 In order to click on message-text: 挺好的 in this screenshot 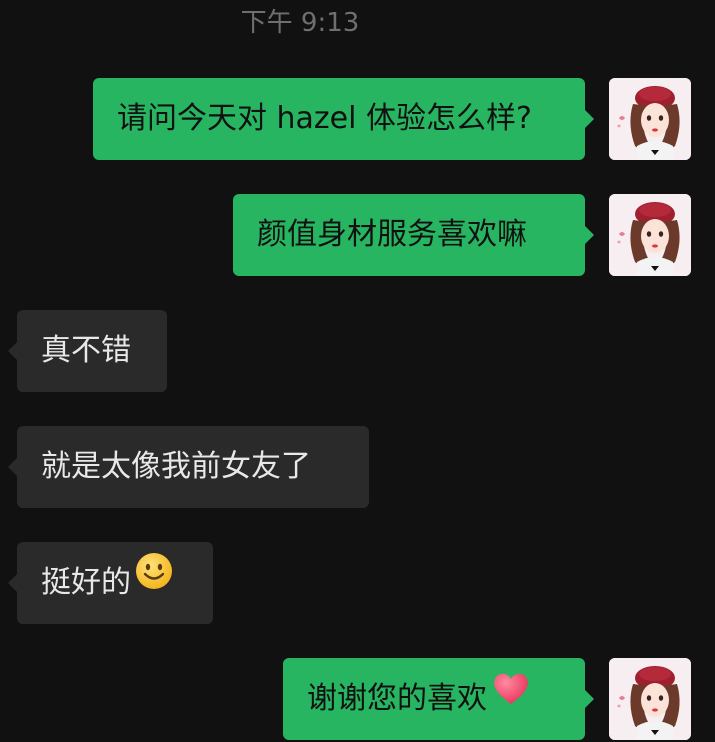, I will do `click(86, 582)`.